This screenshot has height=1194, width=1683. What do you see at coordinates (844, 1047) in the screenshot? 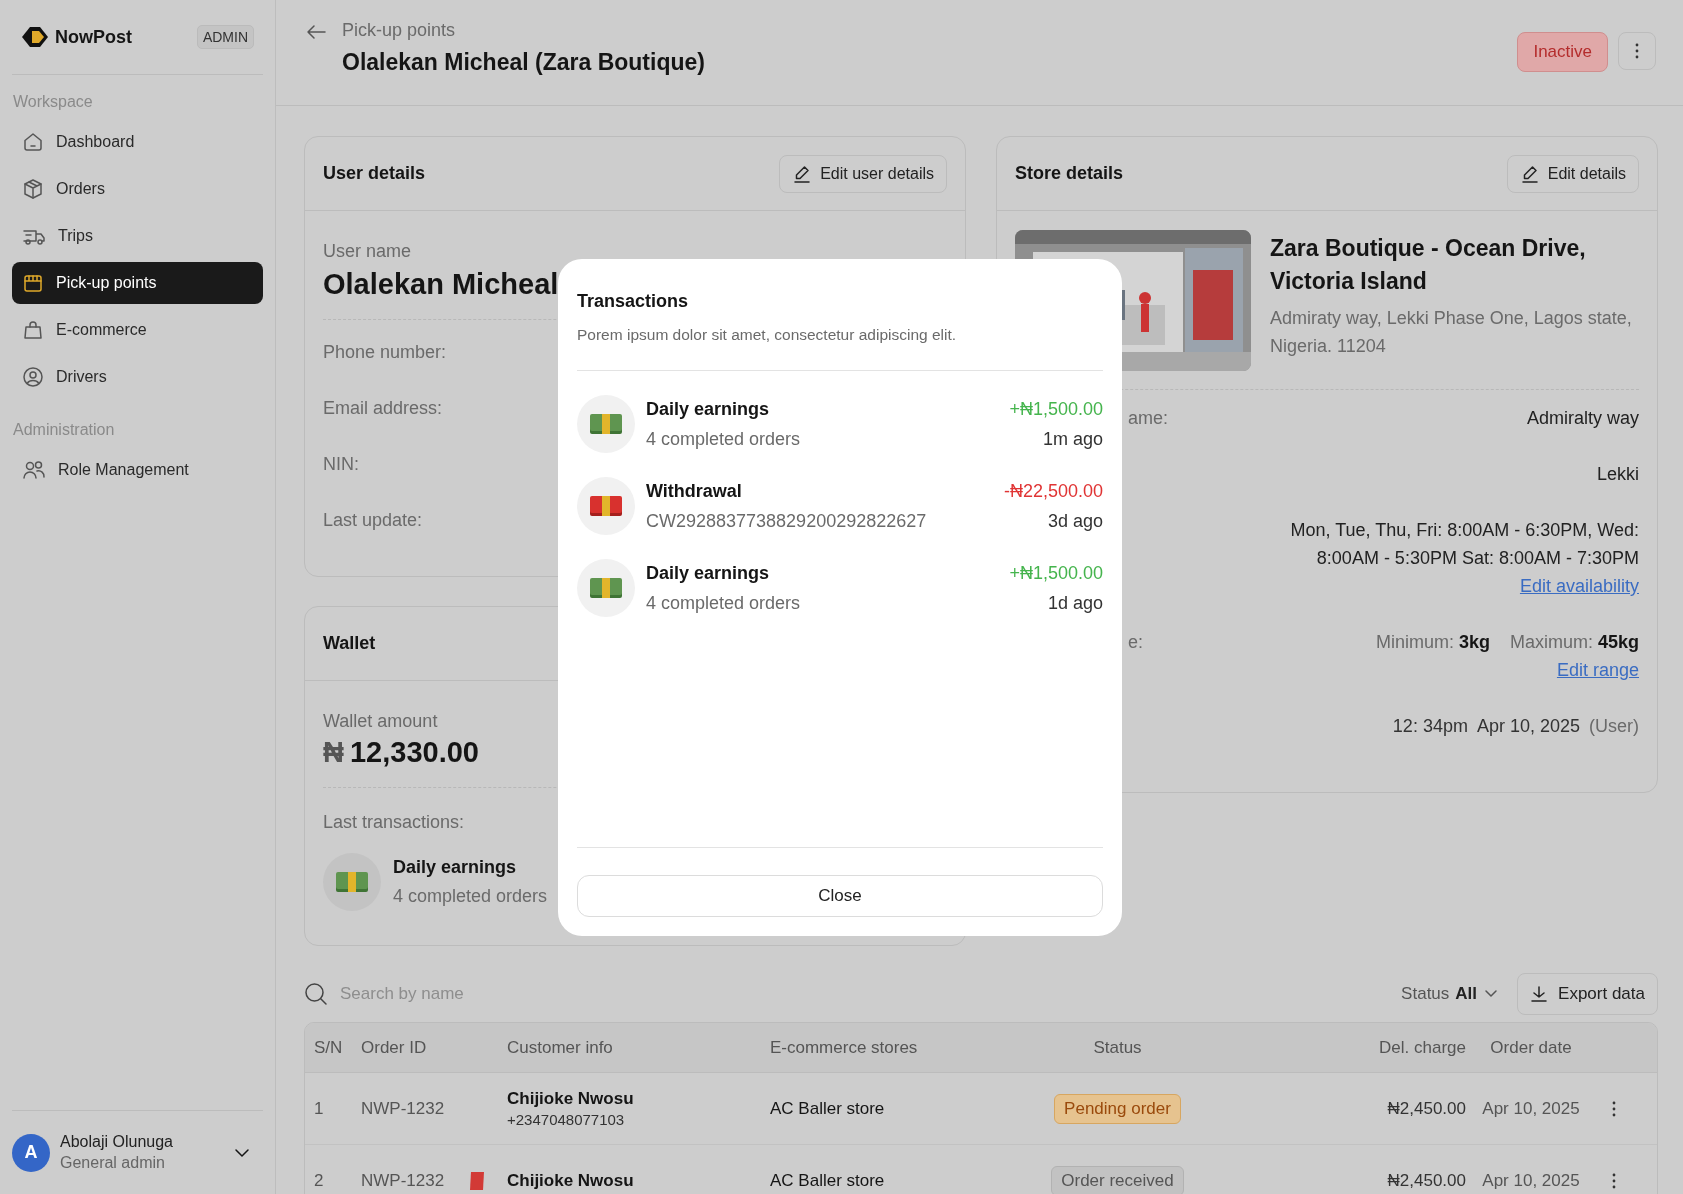
I see `column-header: E-commerce stores` at bounding box center [844, 1047].